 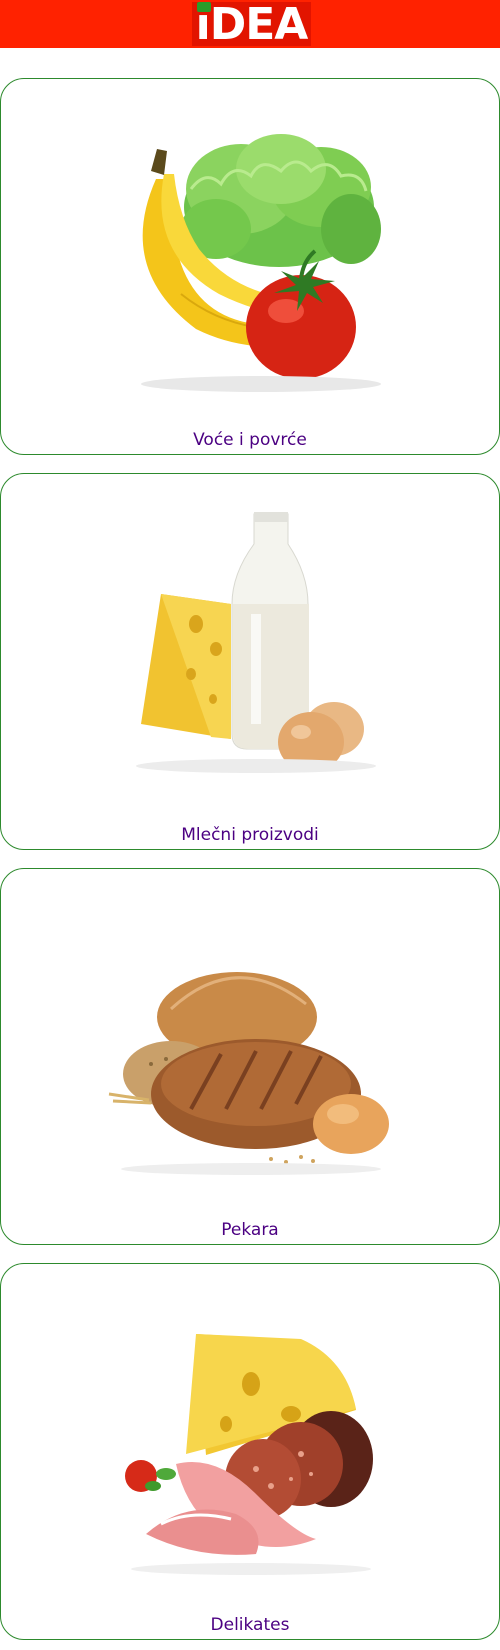 What do you see at coordinates (256, 642) in the screenshot?
I see `dairy-products-image` at bounding box center [256, 642].